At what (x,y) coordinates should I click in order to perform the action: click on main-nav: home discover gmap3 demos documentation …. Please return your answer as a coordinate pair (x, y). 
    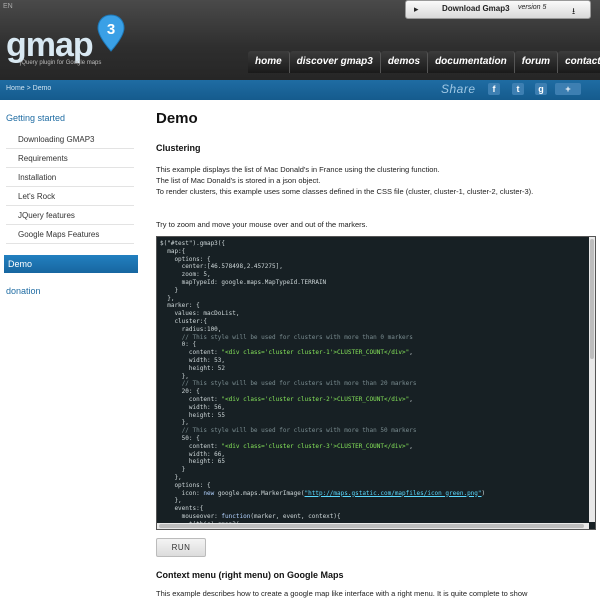
    Looking at the image, I should click on (424, 62).